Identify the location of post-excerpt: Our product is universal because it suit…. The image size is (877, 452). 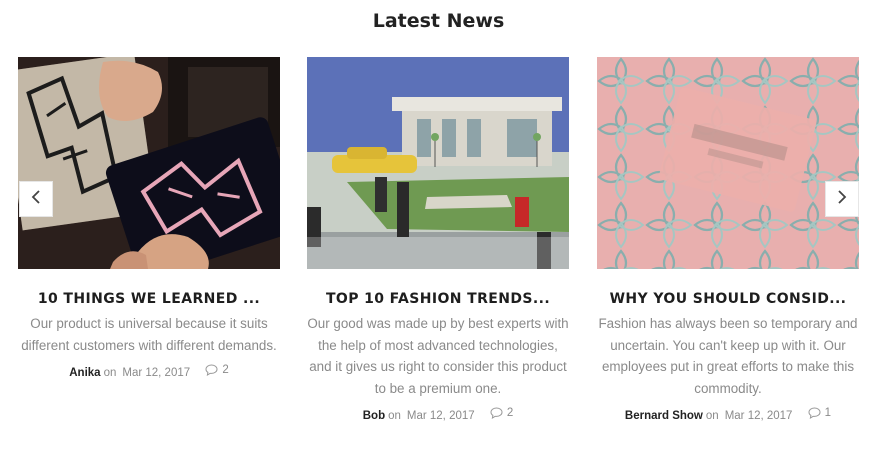
(149, 334).